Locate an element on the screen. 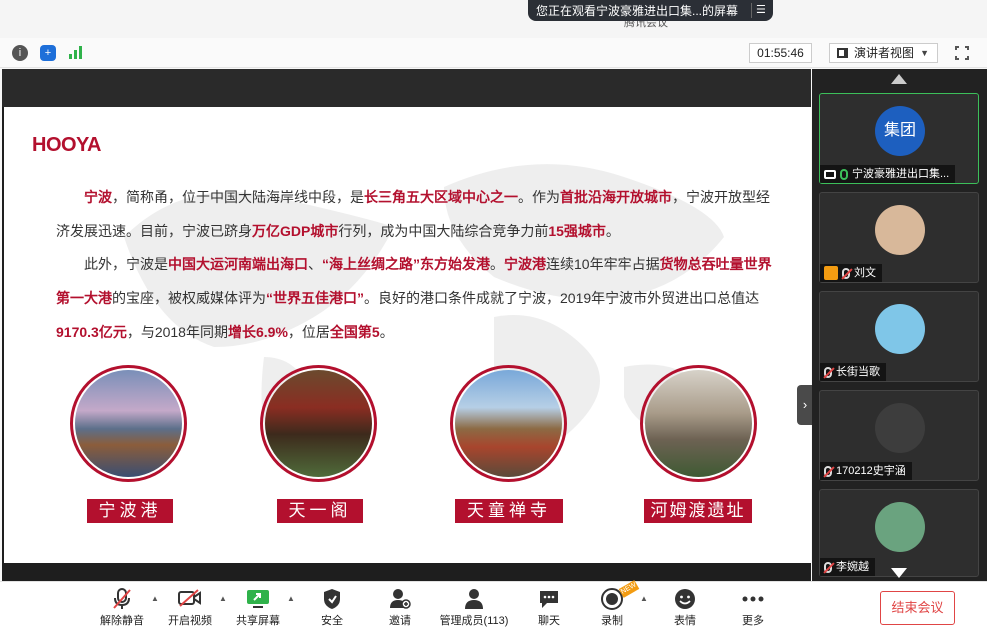 Image resolution: width=987 pixels, height=630 pixels. chat-icon is located at coordinates (549, 599).